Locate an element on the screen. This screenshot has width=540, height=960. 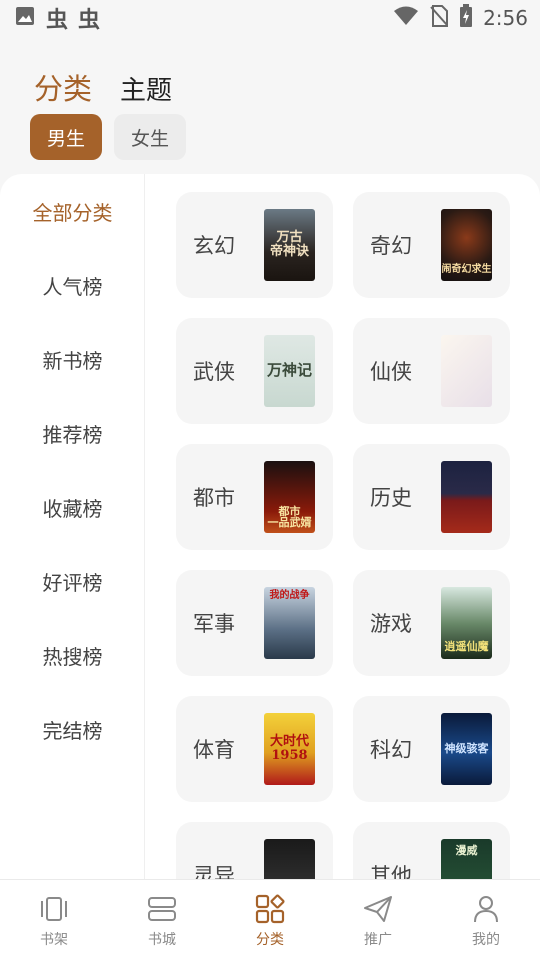
category-card-youxi: 游戏 逍遥仙魔 is located at coordinates (431, 623).